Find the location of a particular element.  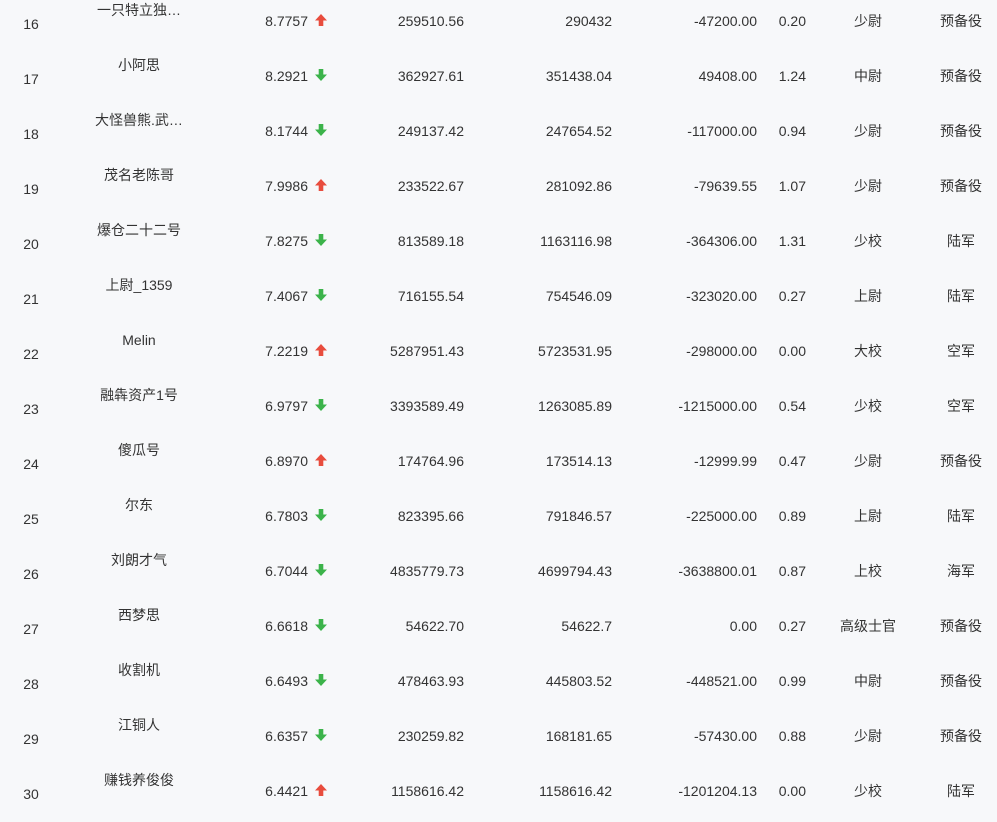

military-rank-cell: 中尉 is located at coordinates (868, 76).